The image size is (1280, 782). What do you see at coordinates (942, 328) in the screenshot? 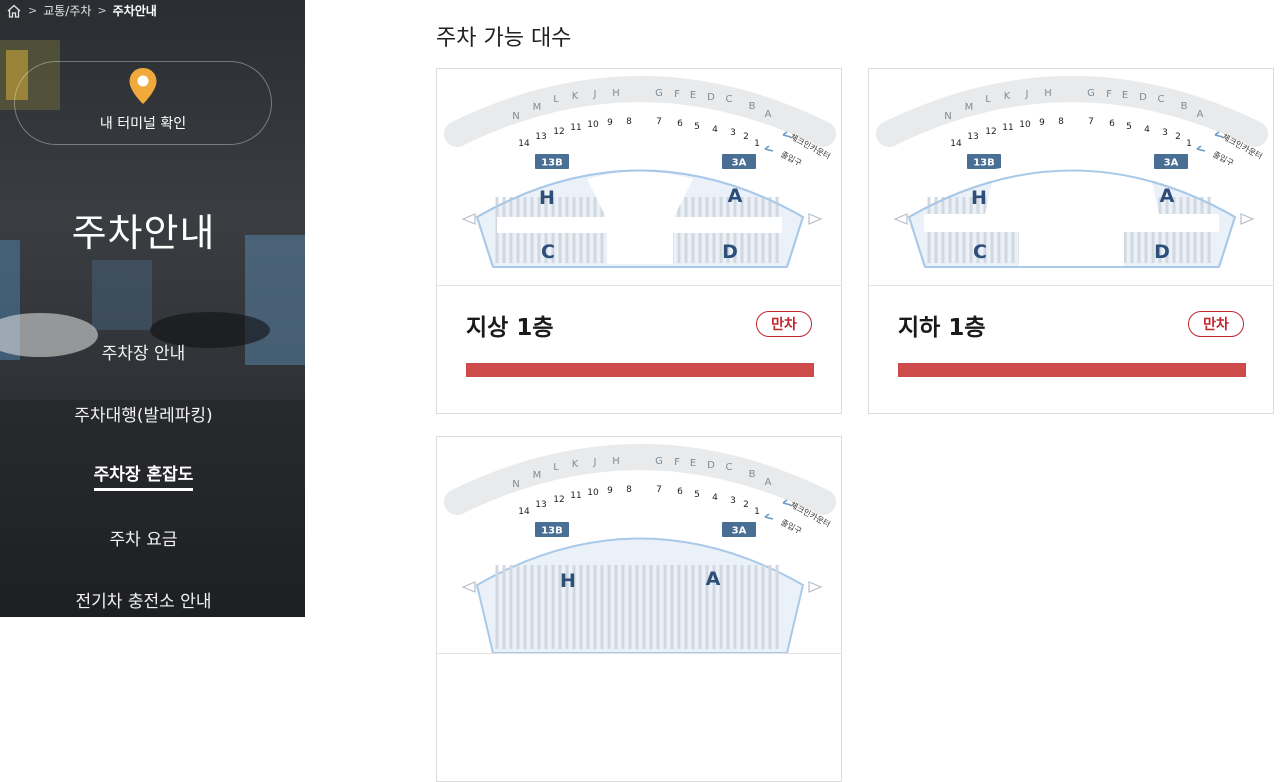
I see `floor-name: 지하 1층` at bounding box center [942, 328].